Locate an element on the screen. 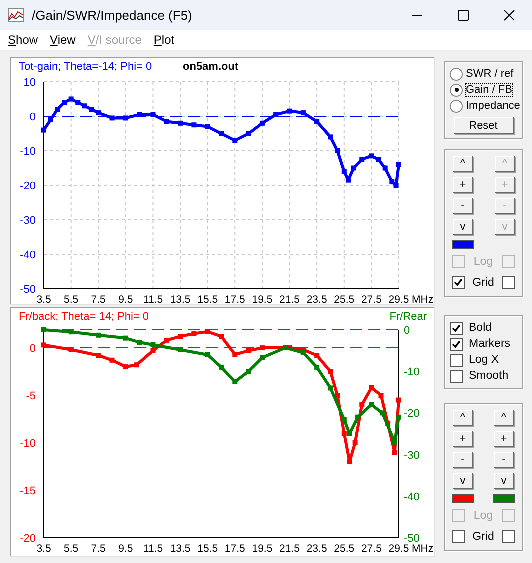  chart-title: Fr/back; Theta= 14; Phi= 0 is located at coordinates (84, 317).